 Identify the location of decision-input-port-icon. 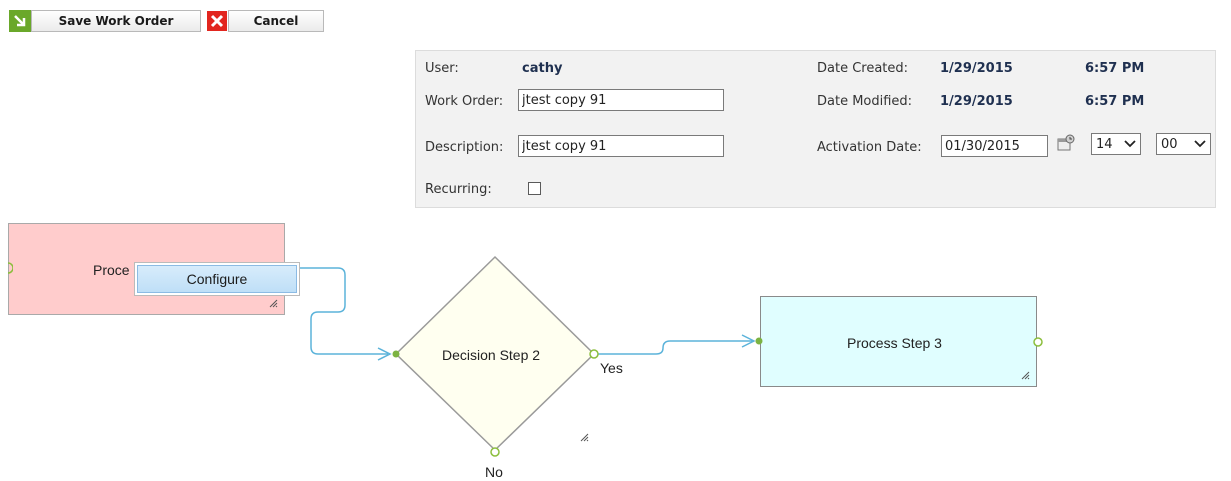
(396, 354).